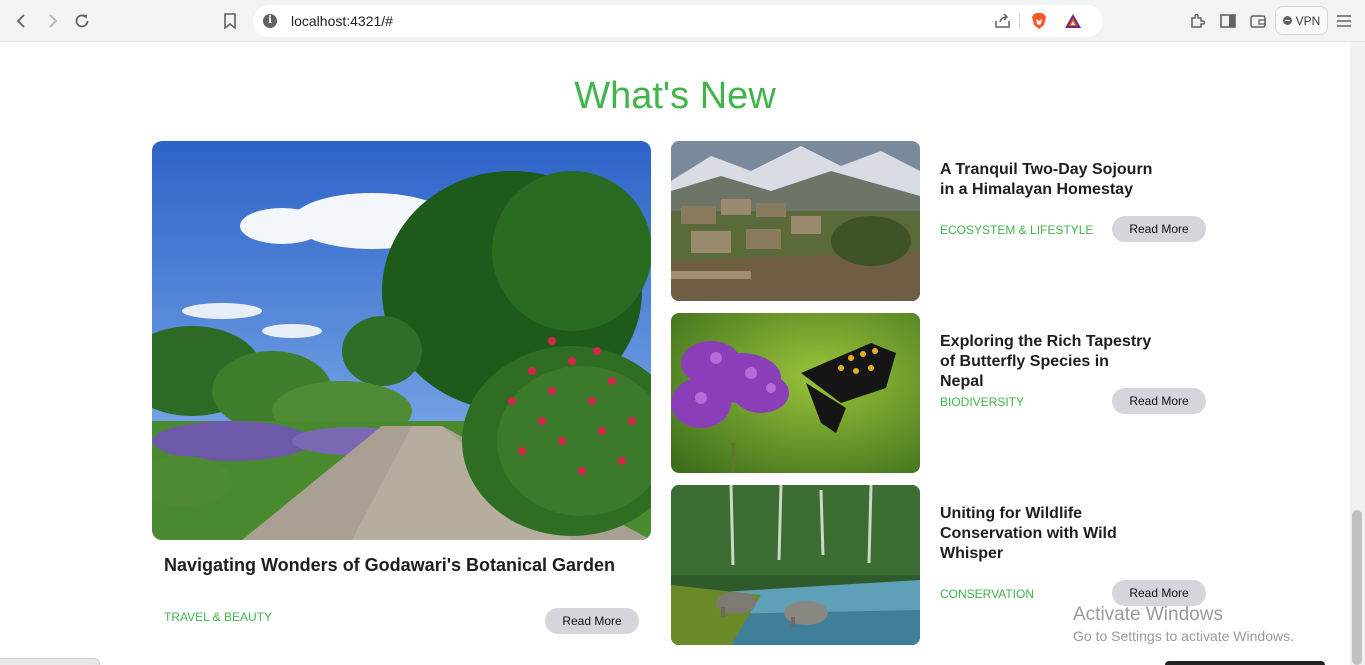 The width and height of the screenshot is (1365, 665). What do you see at coordinates (795, 393) in the screenshot?
I see `card-image-butterfly` at bounding box center [795, 393].